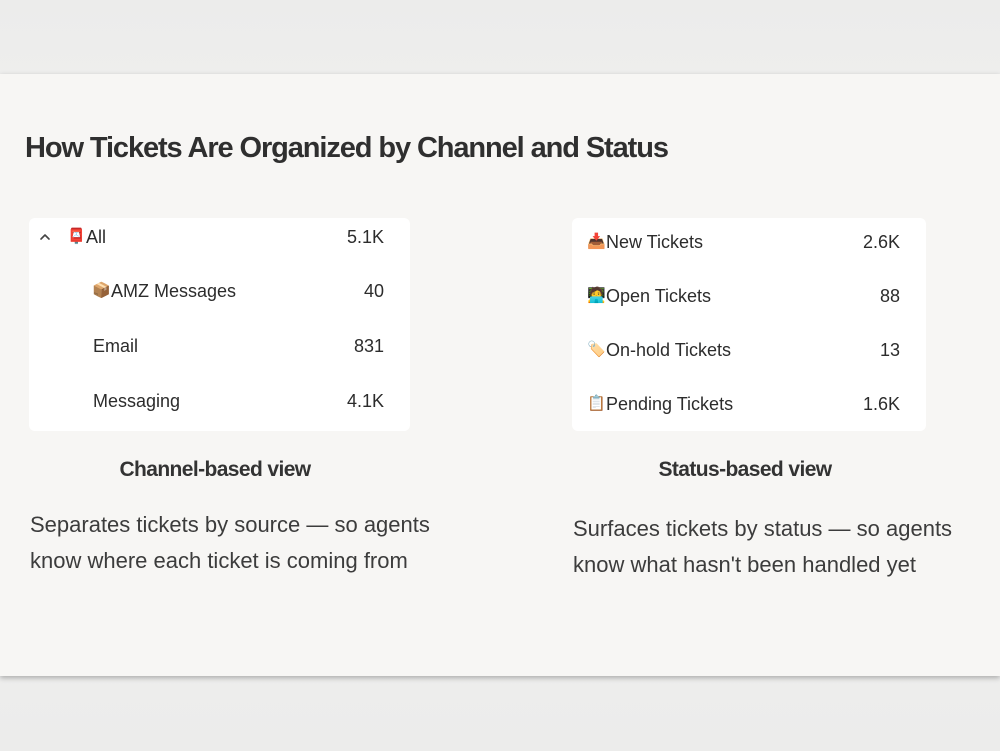 The image size is (1000, 751). I want to click on status-item-label: Pending Tickets, so click(670, 403).